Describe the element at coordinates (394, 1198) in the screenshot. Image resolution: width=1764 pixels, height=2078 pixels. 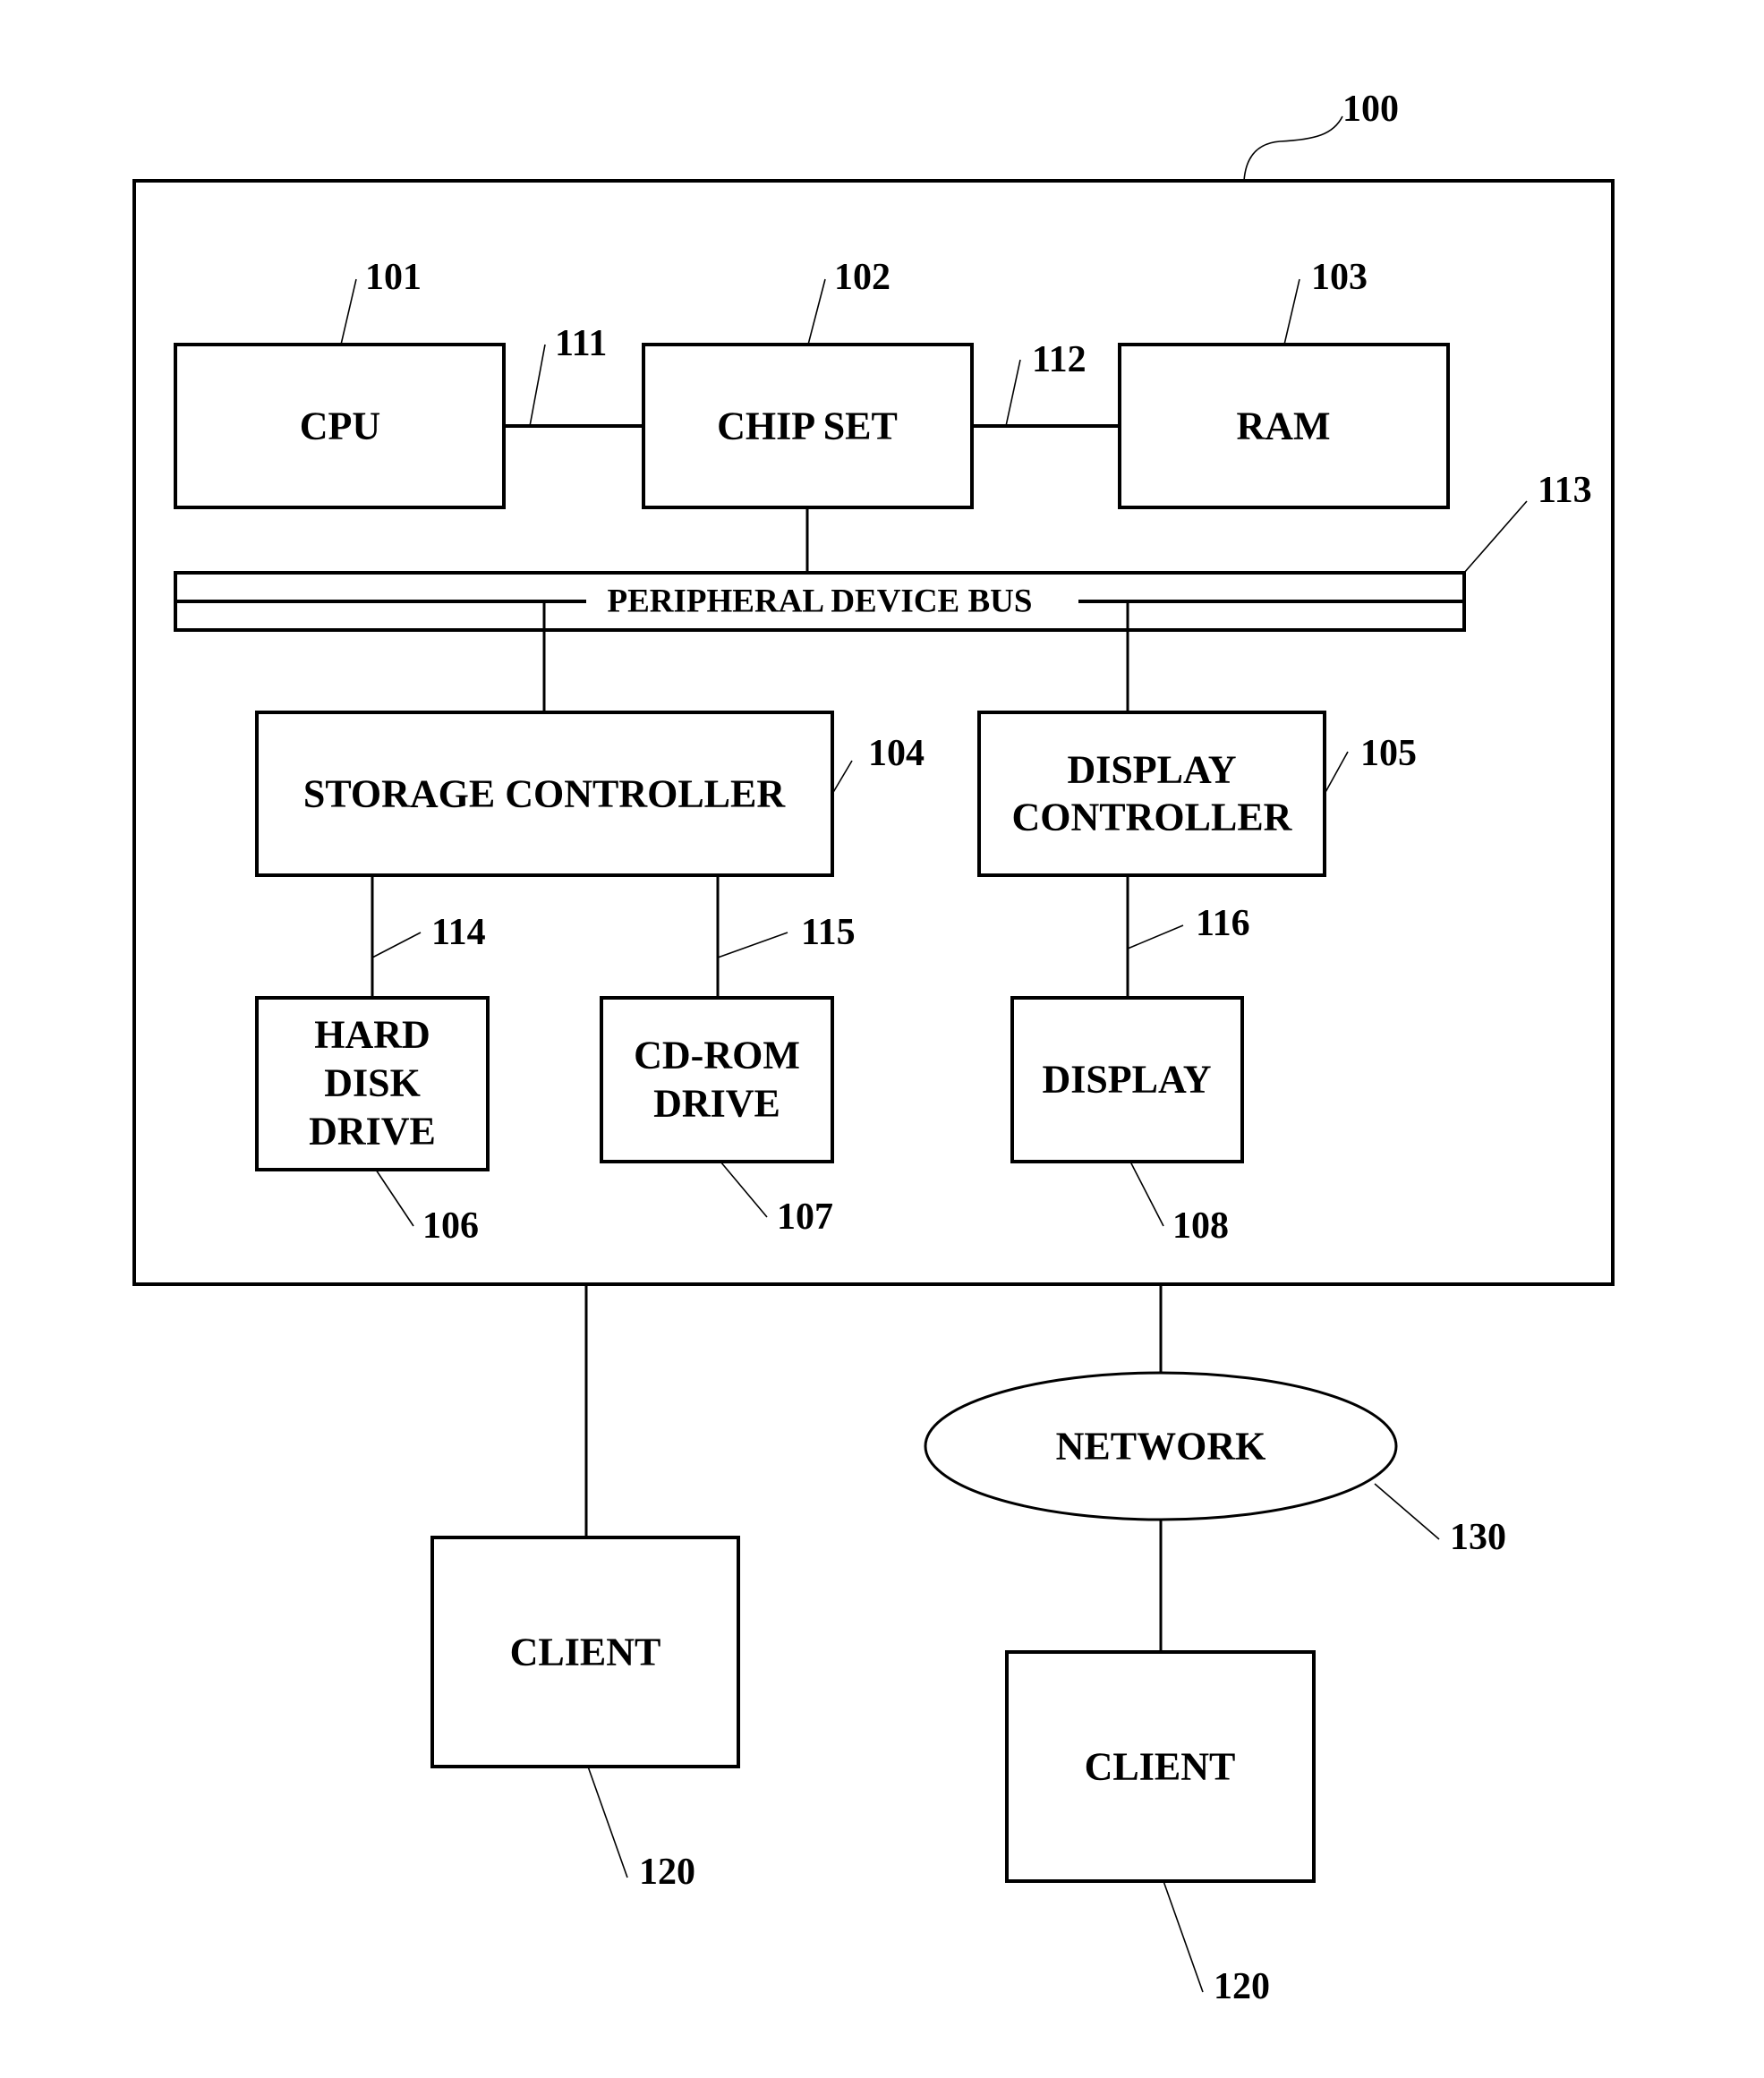
I see `hard-disk-ref-leader` at that location.